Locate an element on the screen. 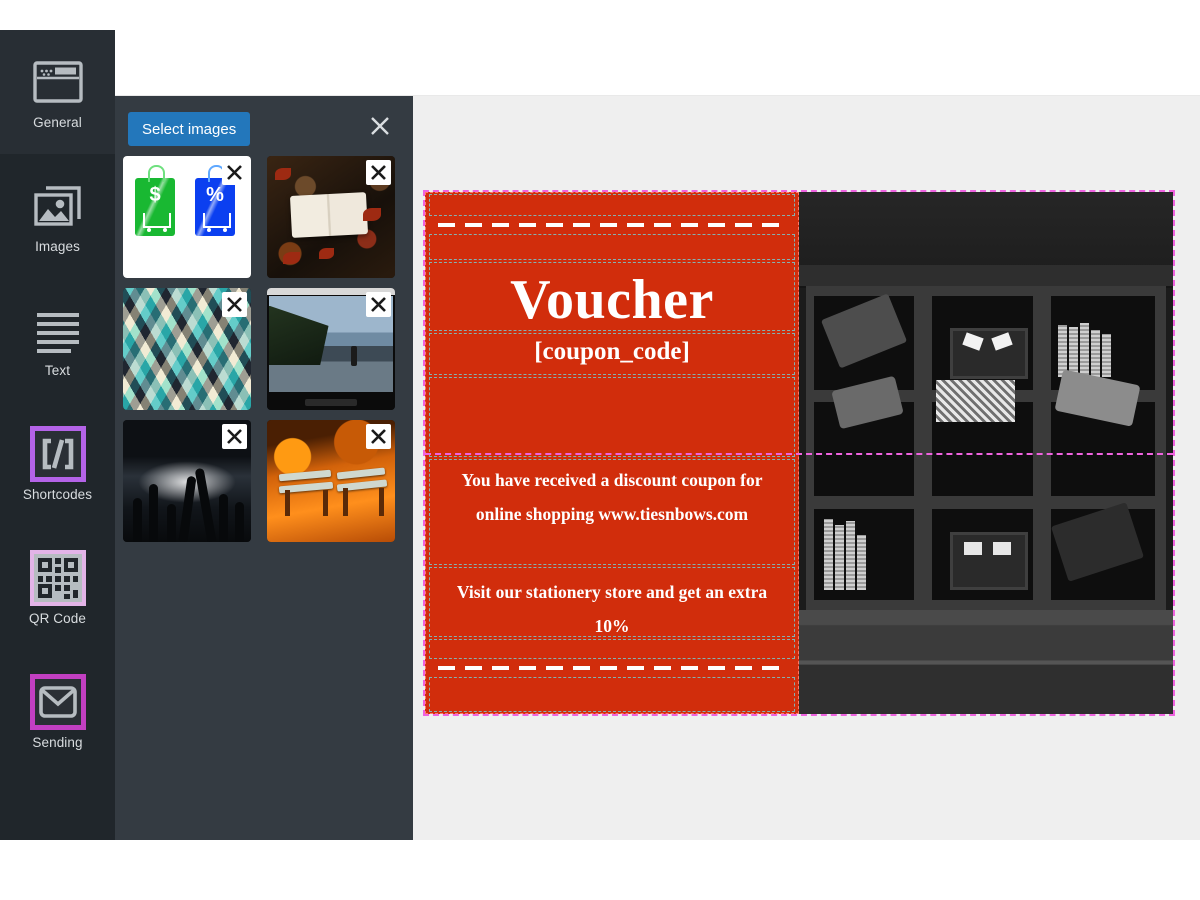 The height and width of the screenshot is (900, 1200). window-icon is located at coordinates (58, 82).